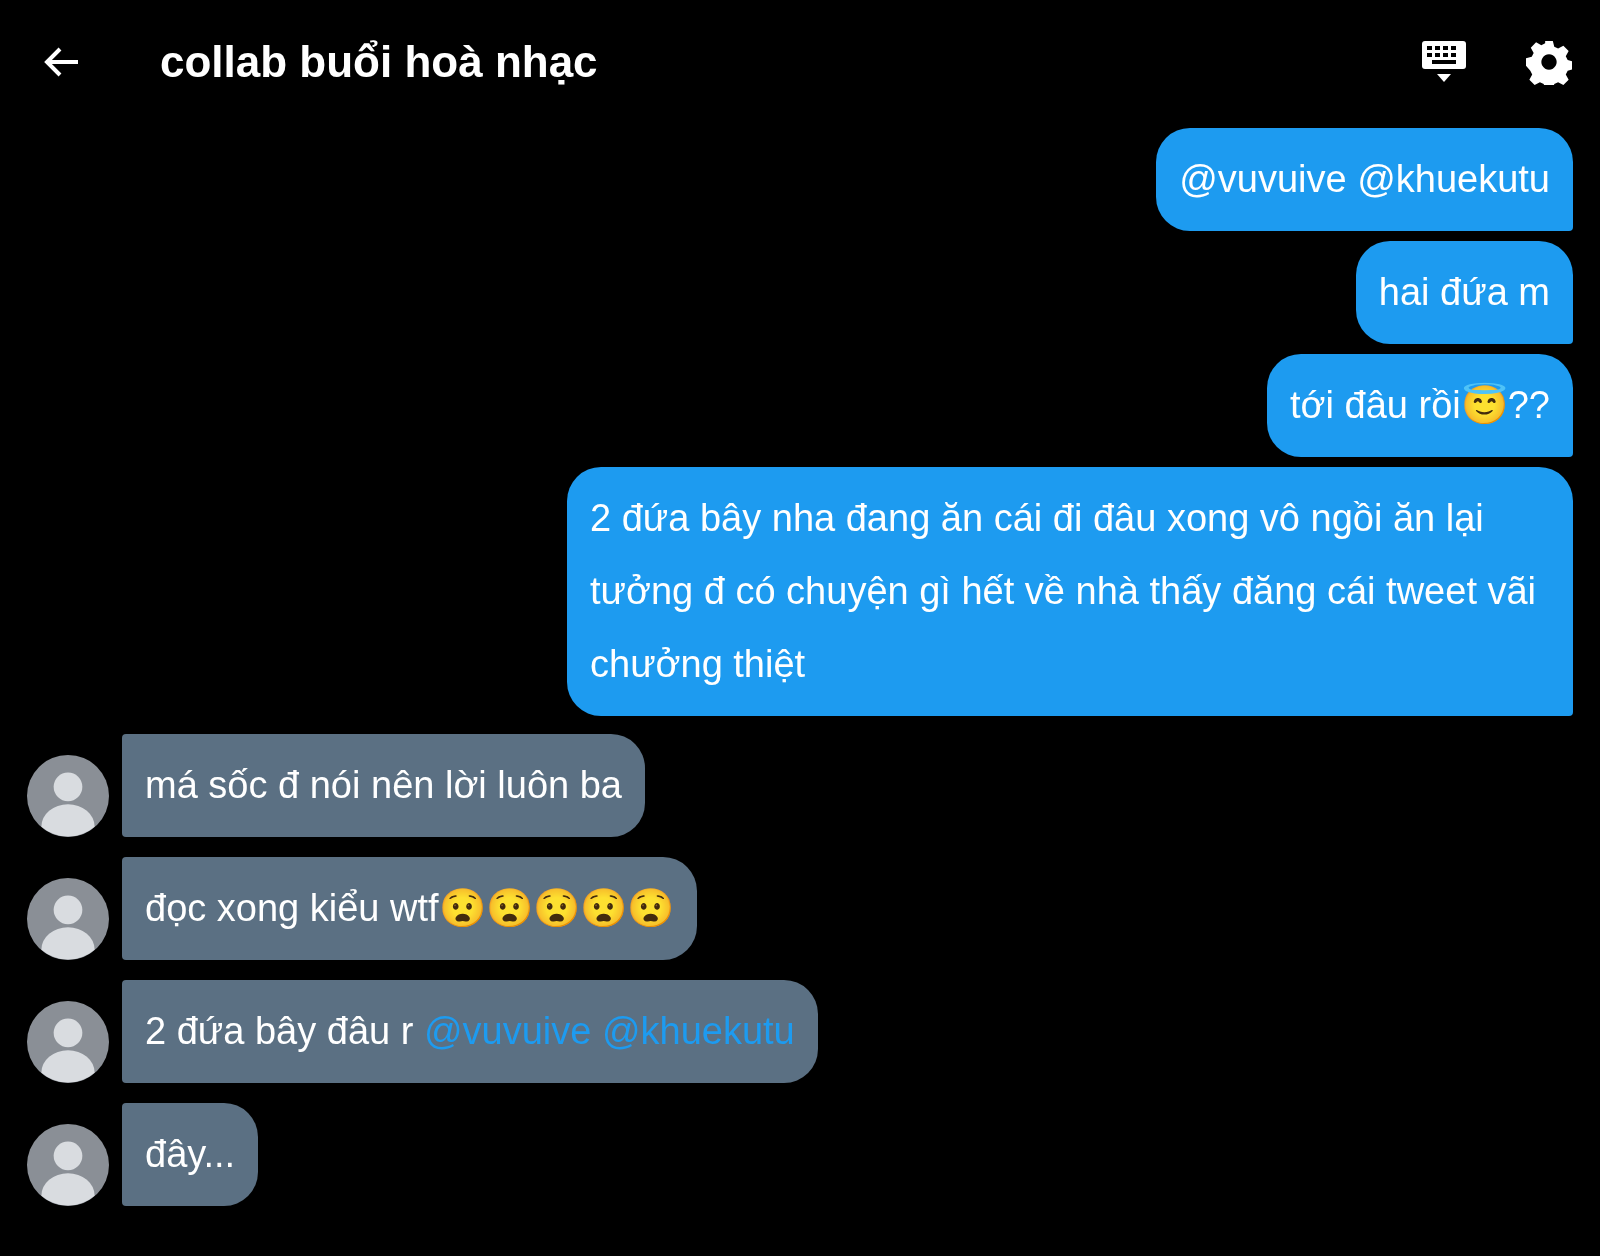  Describe the element at coordinates (1364, 179) in the screenshot. I see `message-bubble: @vuvuive @khuekutu` at that location.